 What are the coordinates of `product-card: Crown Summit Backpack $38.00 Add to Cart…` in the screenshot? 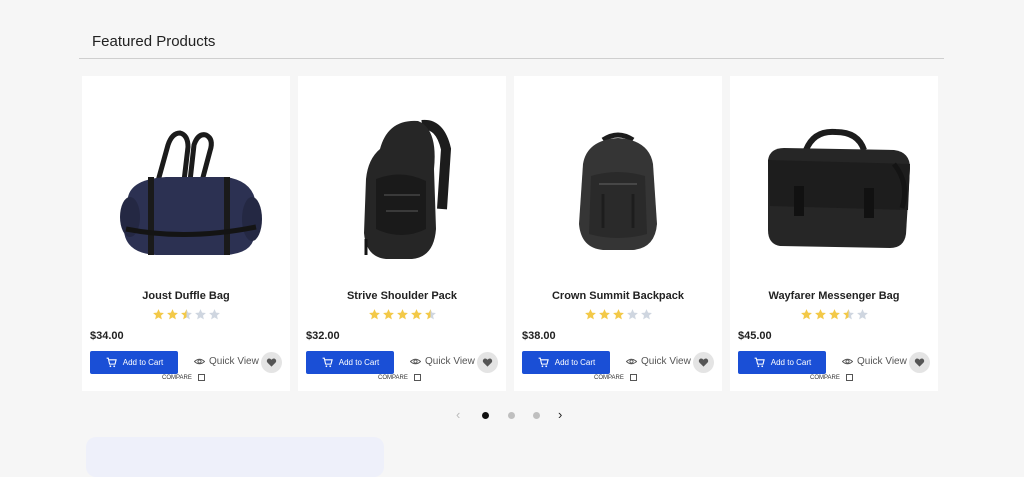 It's located at (618, 233).